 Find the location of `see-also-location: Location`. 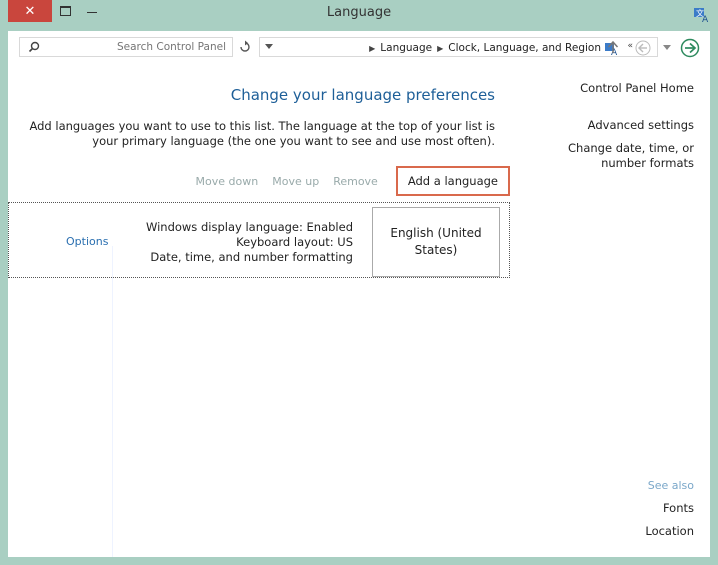

see-also-location: Location is located at coordinates (669, 531).